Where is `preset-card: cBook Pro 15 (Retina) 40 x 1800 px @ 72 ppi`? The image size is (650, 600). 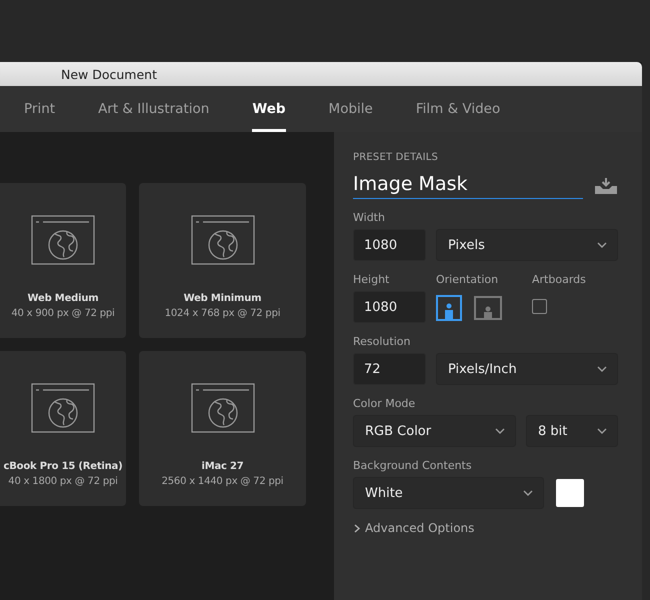
preset-card: cBook Pro 15 (Retina) 40 x 1800 px @ 72 ppi is located at coordinates (63, 428).